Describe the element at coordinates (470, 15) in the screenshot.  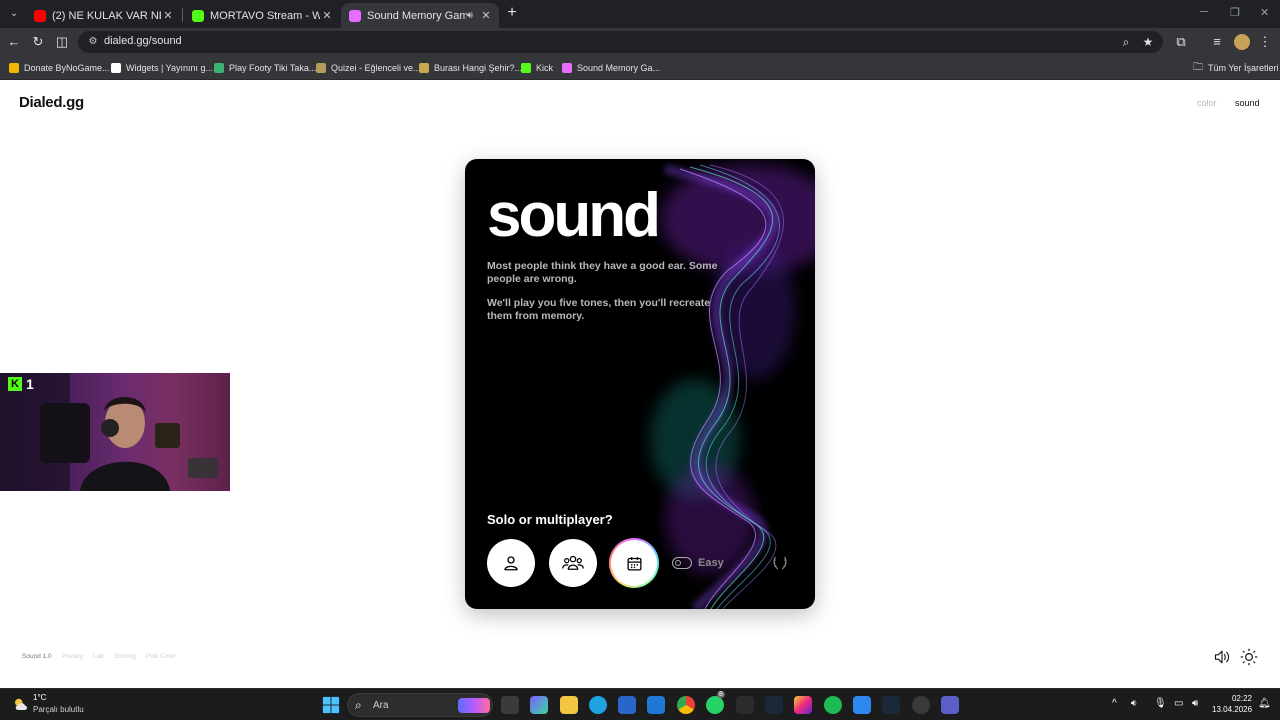
I see `tab-audio-icon: 🔊︎` at that location.